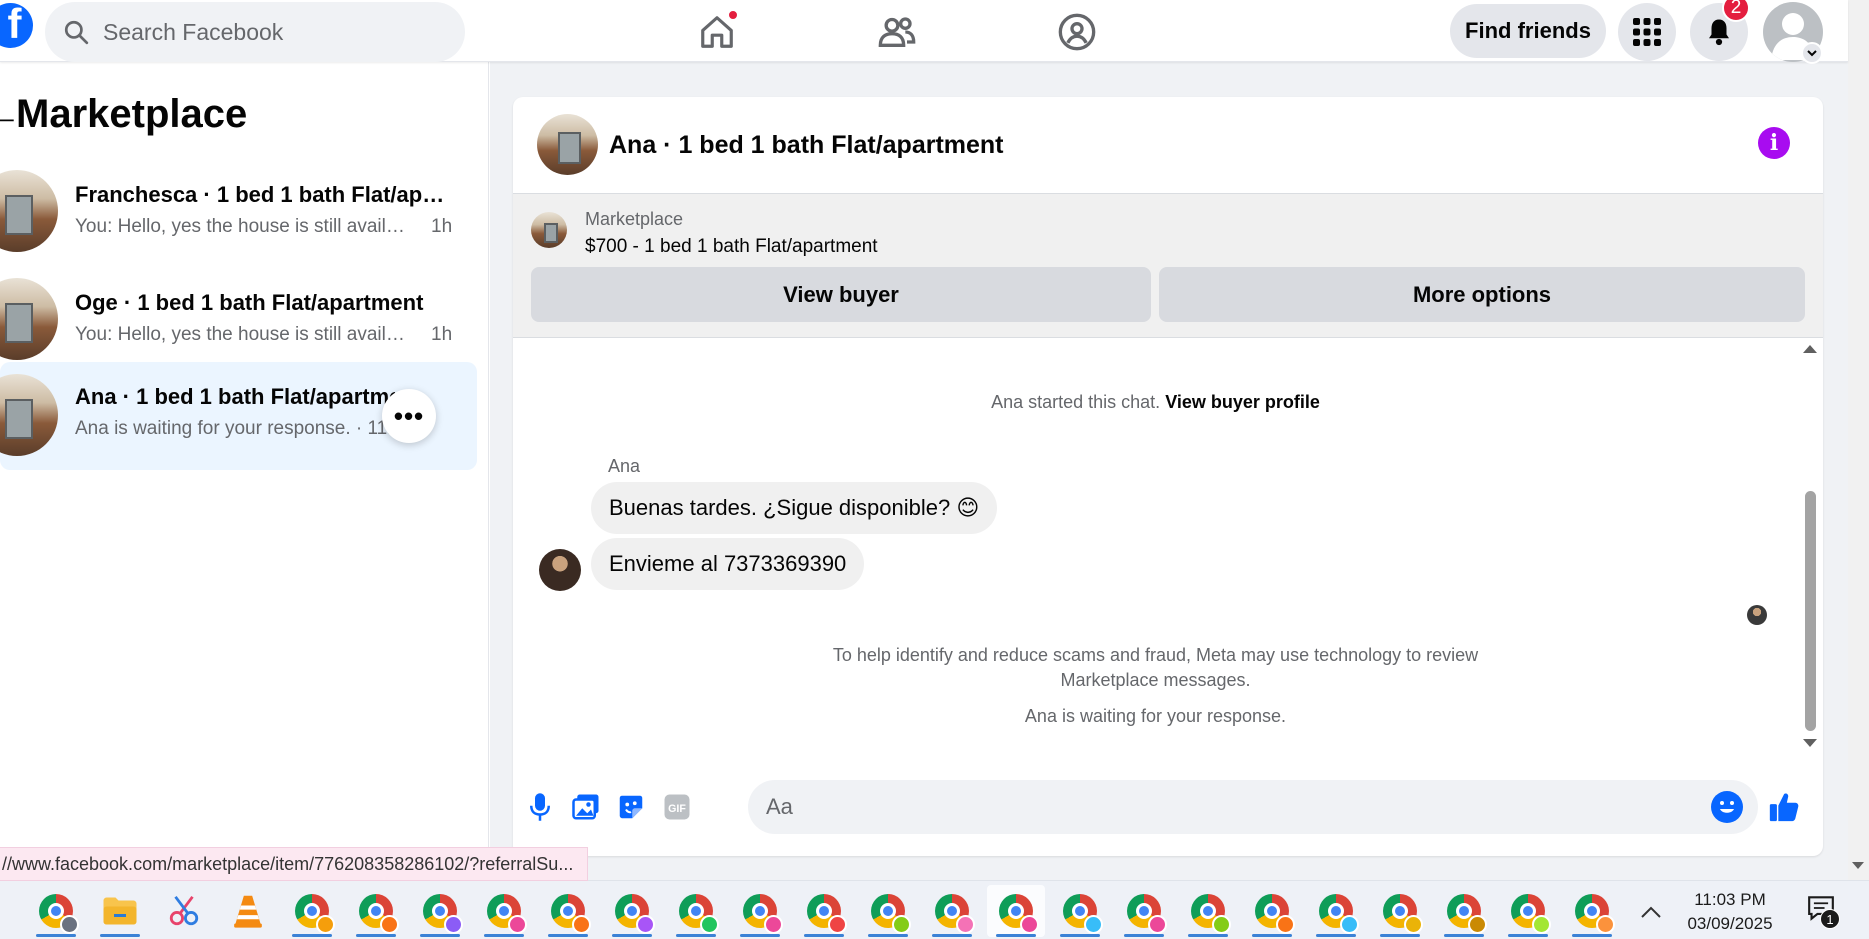  What do you see at coordinates (1155, 716) in the screenshot?
I see `waiting-notice: Ana is waiting for your response.` at bounding box center [1155, 716].